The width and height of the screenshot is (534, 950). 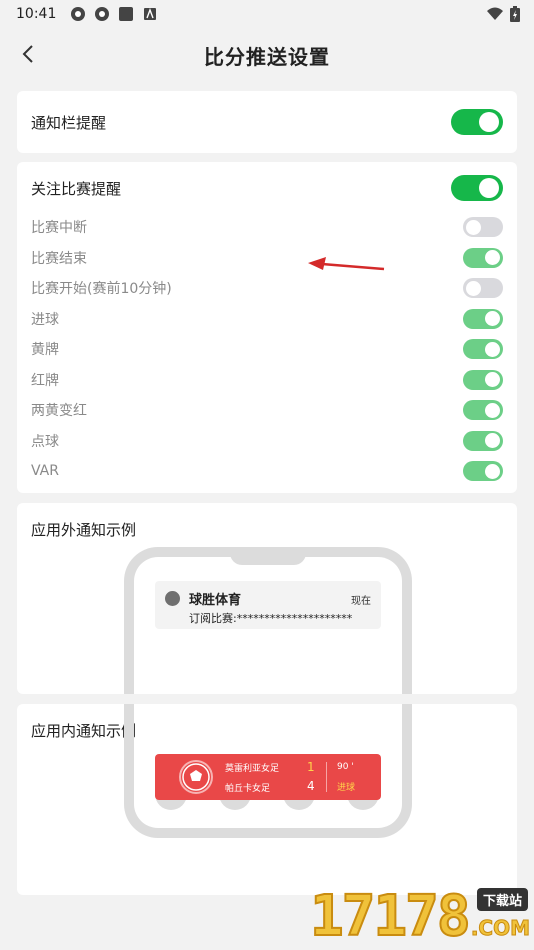 What do you see at coordinates (346, 788) in the screenshot?
I see `match-event: 进球` at bounding box center [346, 788].